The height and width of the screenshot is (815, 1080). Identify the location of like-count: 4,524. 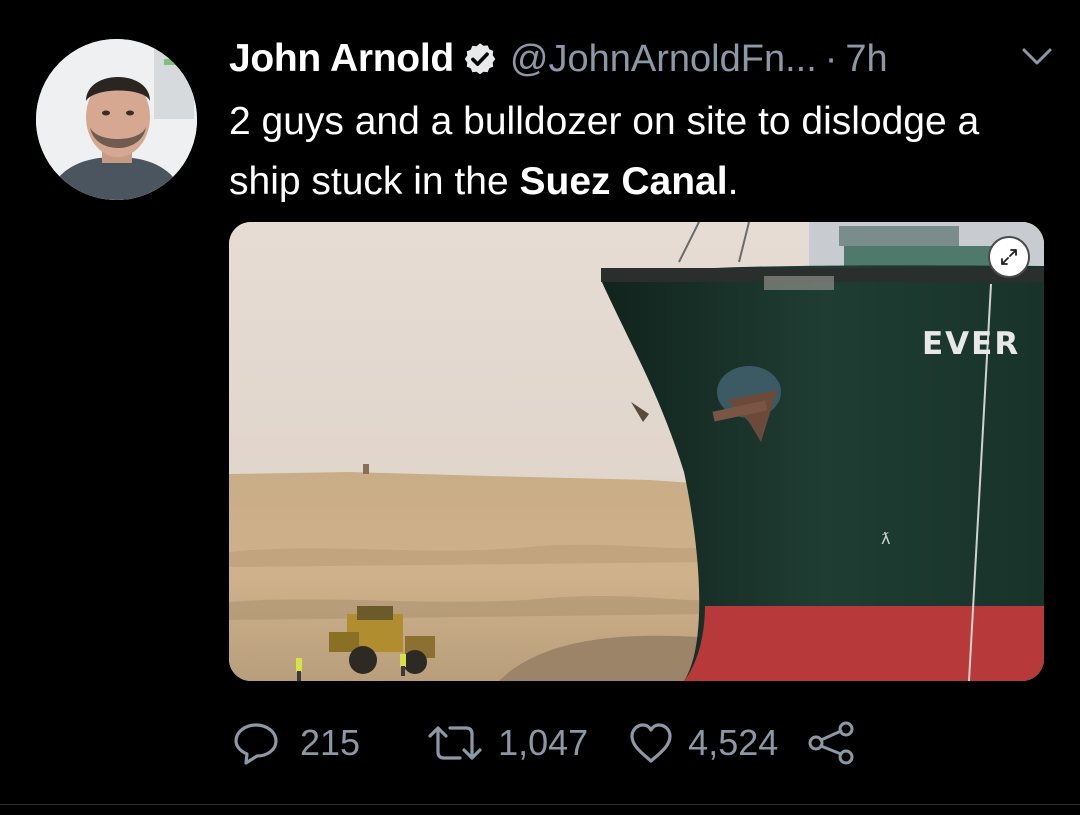
(733, 742).